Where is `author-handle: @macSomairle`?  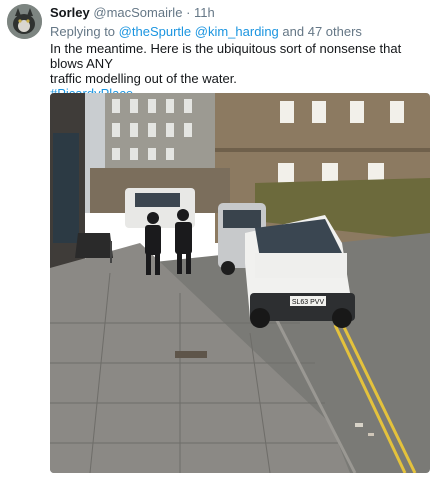 author-handle: @macSomairle is located at coordinates (137, 12).